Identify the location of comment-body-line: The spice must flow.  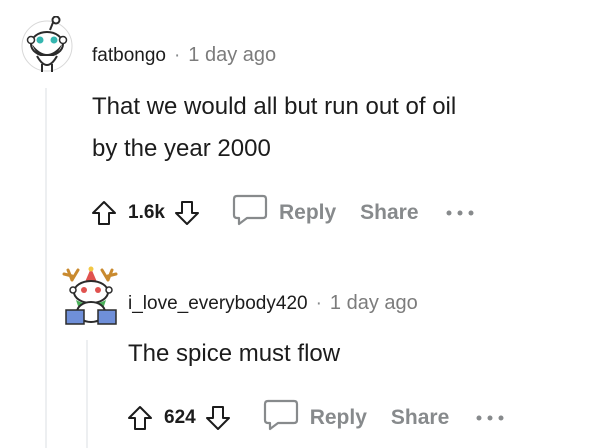
(234, 353).